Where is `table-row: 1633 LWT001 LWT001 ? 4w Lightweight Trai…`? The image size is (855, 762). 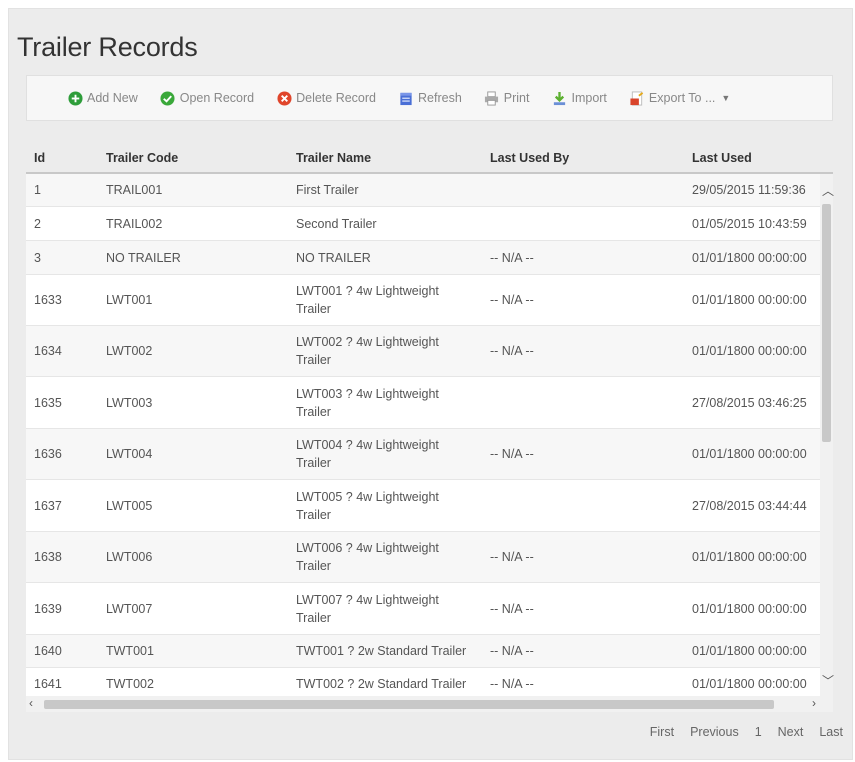 table-row: 1633 LWT001 LWT001 ? 4w Lightweight Trai… is located at coordinates (423, 300).